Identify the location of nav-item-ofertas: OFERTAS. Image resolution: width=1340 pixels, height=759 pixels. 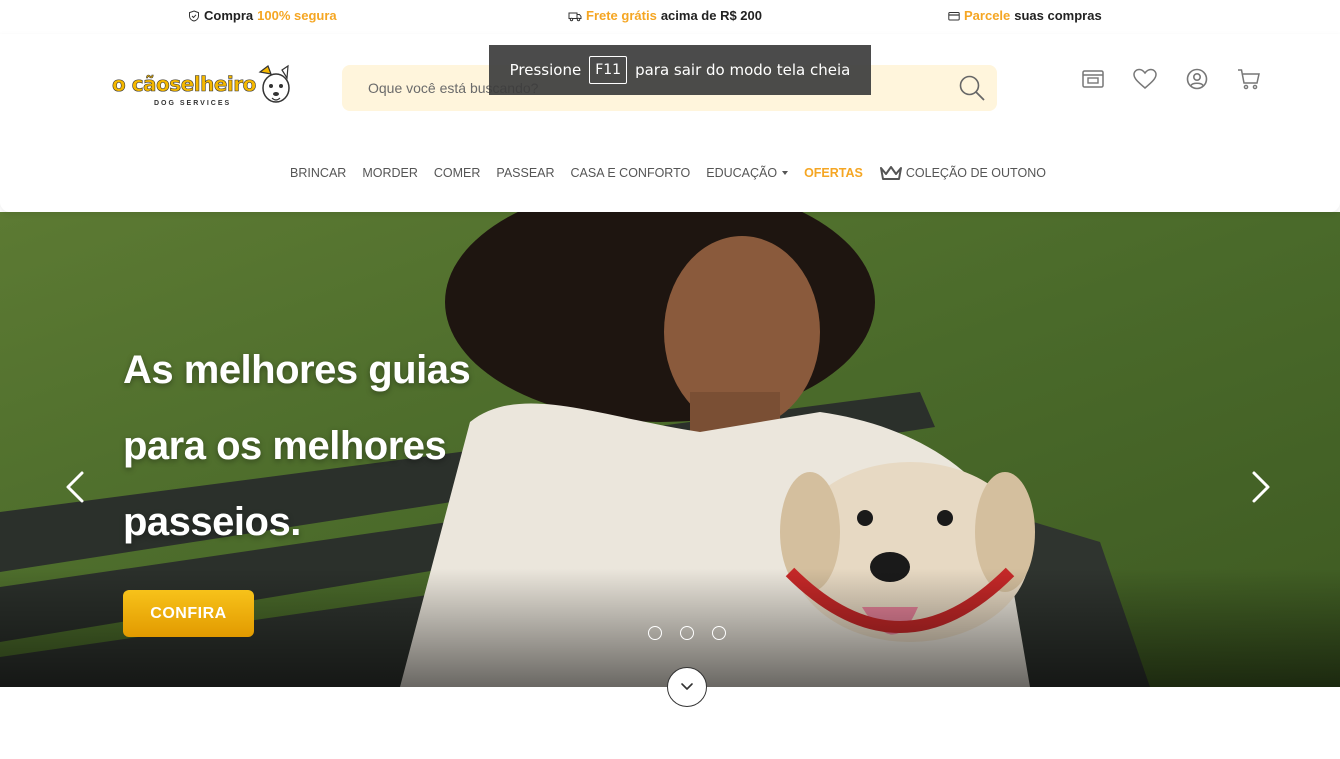
(833, 173).